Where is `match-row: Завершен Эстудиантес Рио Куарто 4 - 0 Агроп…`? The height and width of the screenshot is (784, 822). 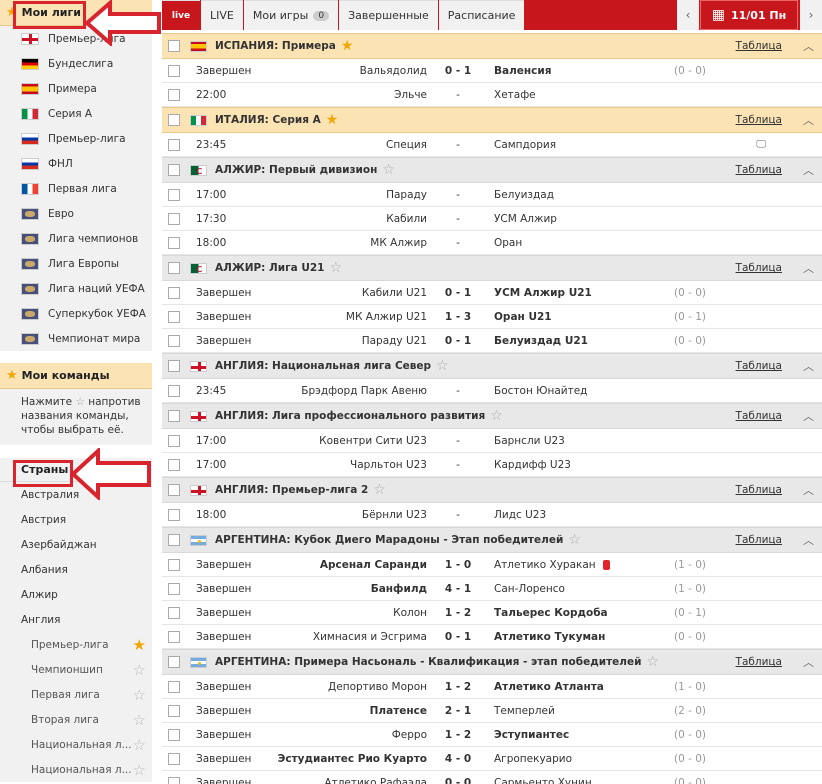
match-row: Завершен Эстудиантес Рио Куарто 4 - 0 Агроп… is located at coordinates (492, 759).